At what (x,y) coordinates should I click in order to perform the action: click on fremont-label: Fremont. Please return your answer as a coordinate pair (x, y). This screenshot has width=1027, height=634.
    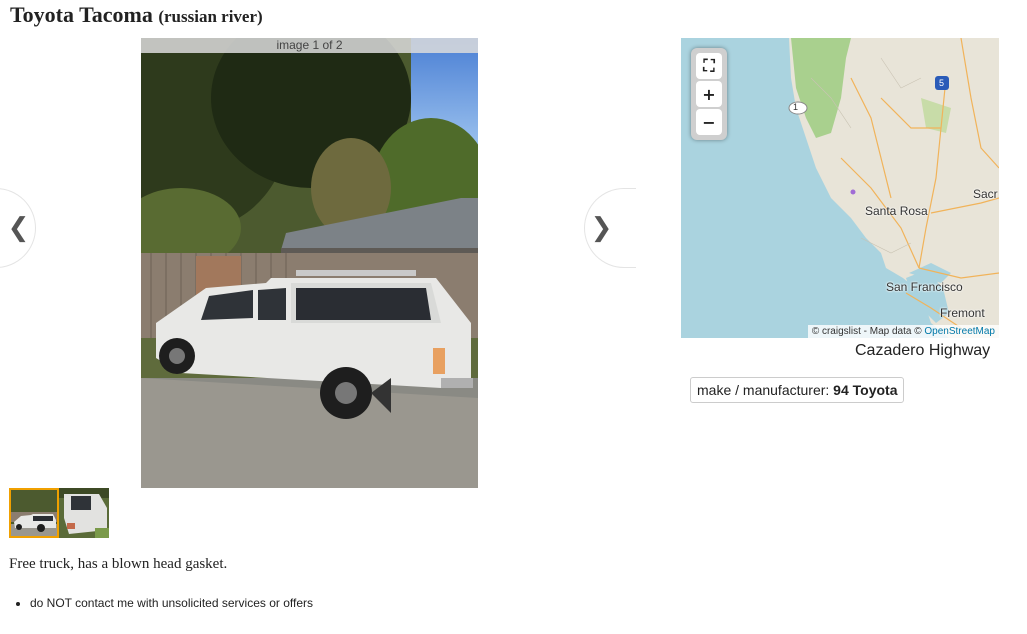
    Looking at the image, I should click on (962, 313).